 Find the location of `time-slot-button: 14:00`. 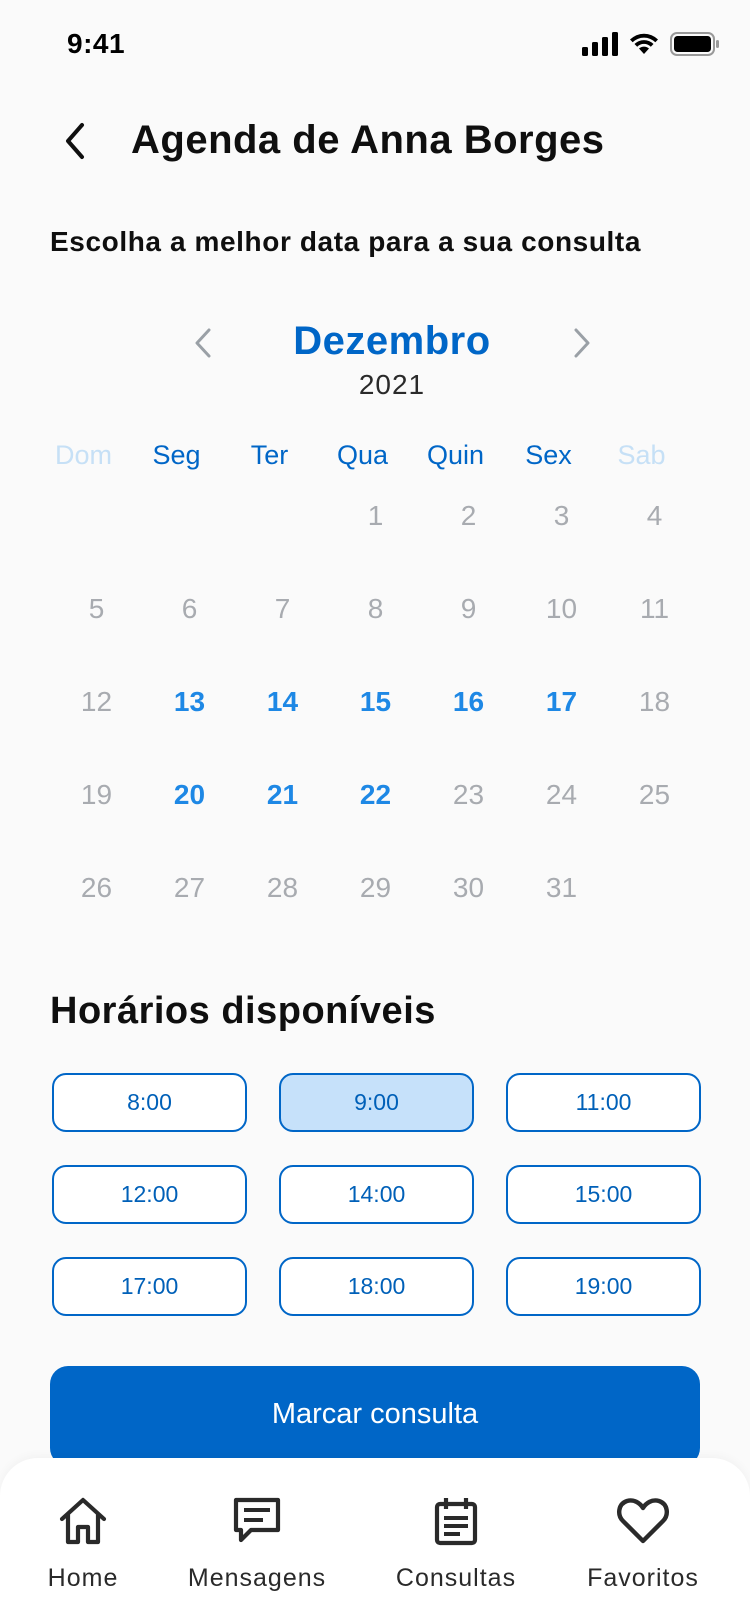

time-slot-button: 14:00 is located at coordinates (376, 1194).